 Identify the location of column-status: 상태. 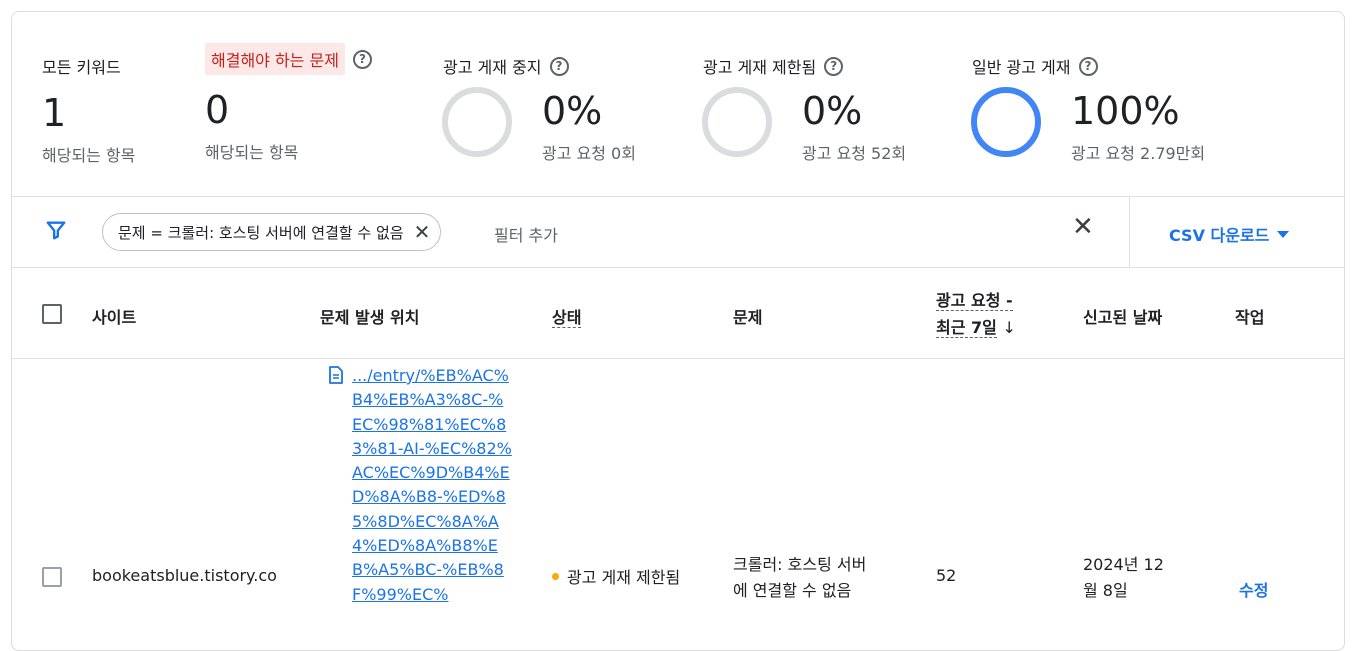
(567, 316).